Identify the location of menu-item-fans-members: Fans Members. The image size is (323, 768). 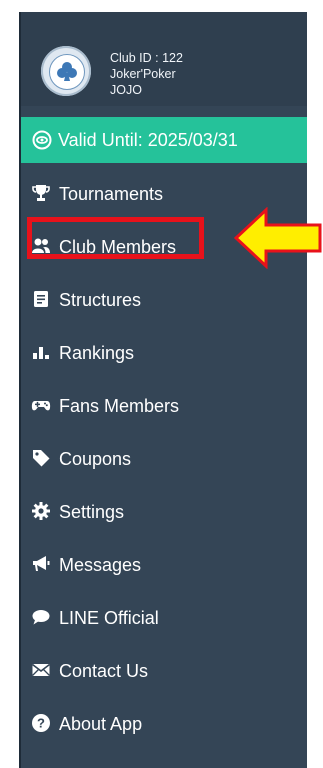
(164, 405).